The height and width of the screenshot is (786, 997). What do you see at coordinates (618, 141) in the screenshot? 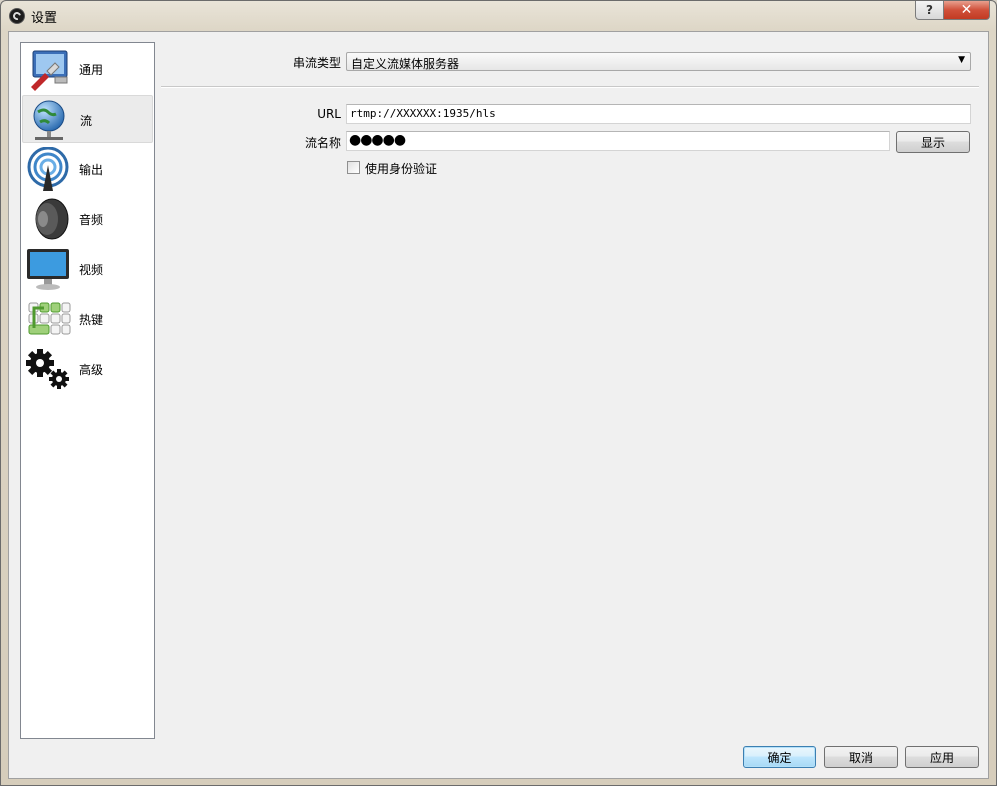
I see `stream-key-input: ●●●●●` at bounding box center [618, 141].